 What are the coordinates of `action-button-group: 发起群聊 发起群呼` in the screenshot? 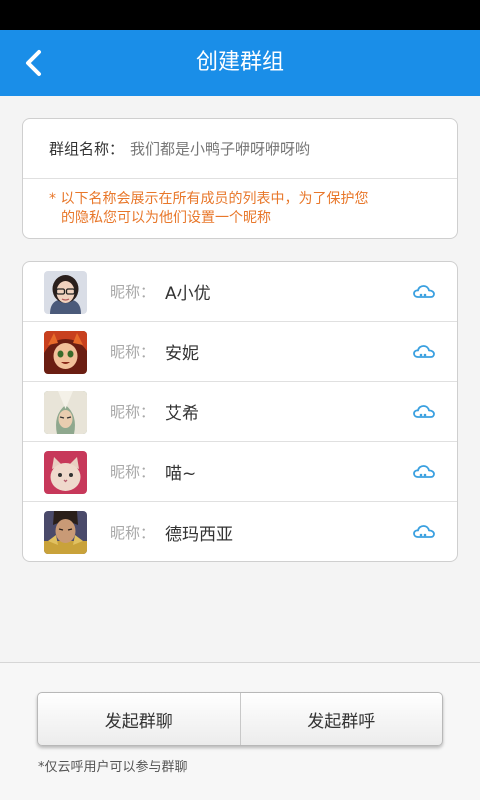 It's located at (240, 719).